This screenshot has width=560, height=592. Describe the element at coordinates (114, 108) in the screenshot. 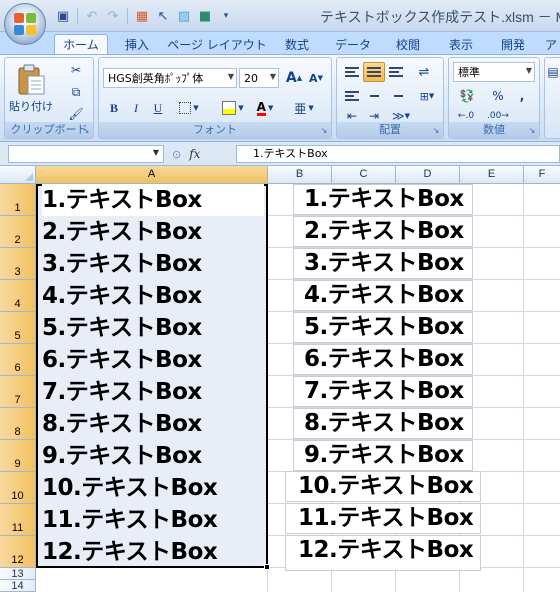

I see `bold-button: B` at that location.